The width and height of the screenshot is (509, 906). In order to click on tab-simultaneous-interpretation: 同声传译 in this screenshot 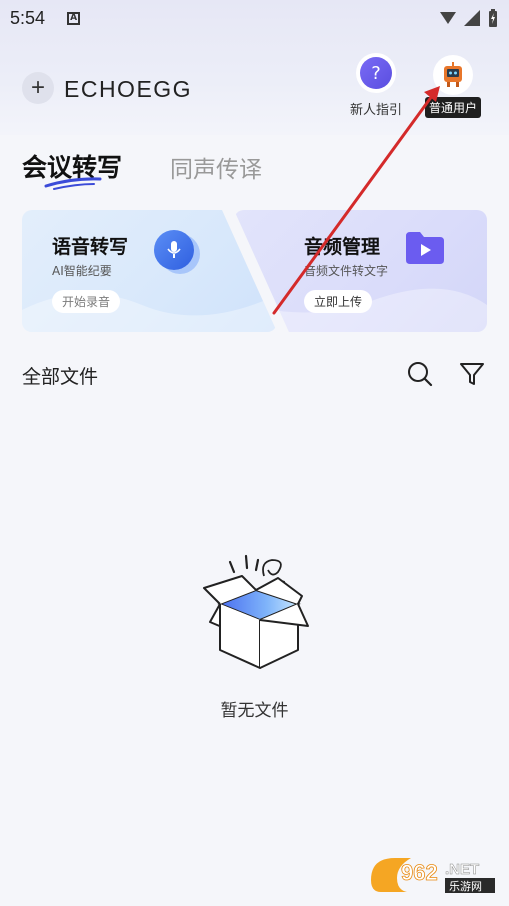, I will do `click(216, 167)`.